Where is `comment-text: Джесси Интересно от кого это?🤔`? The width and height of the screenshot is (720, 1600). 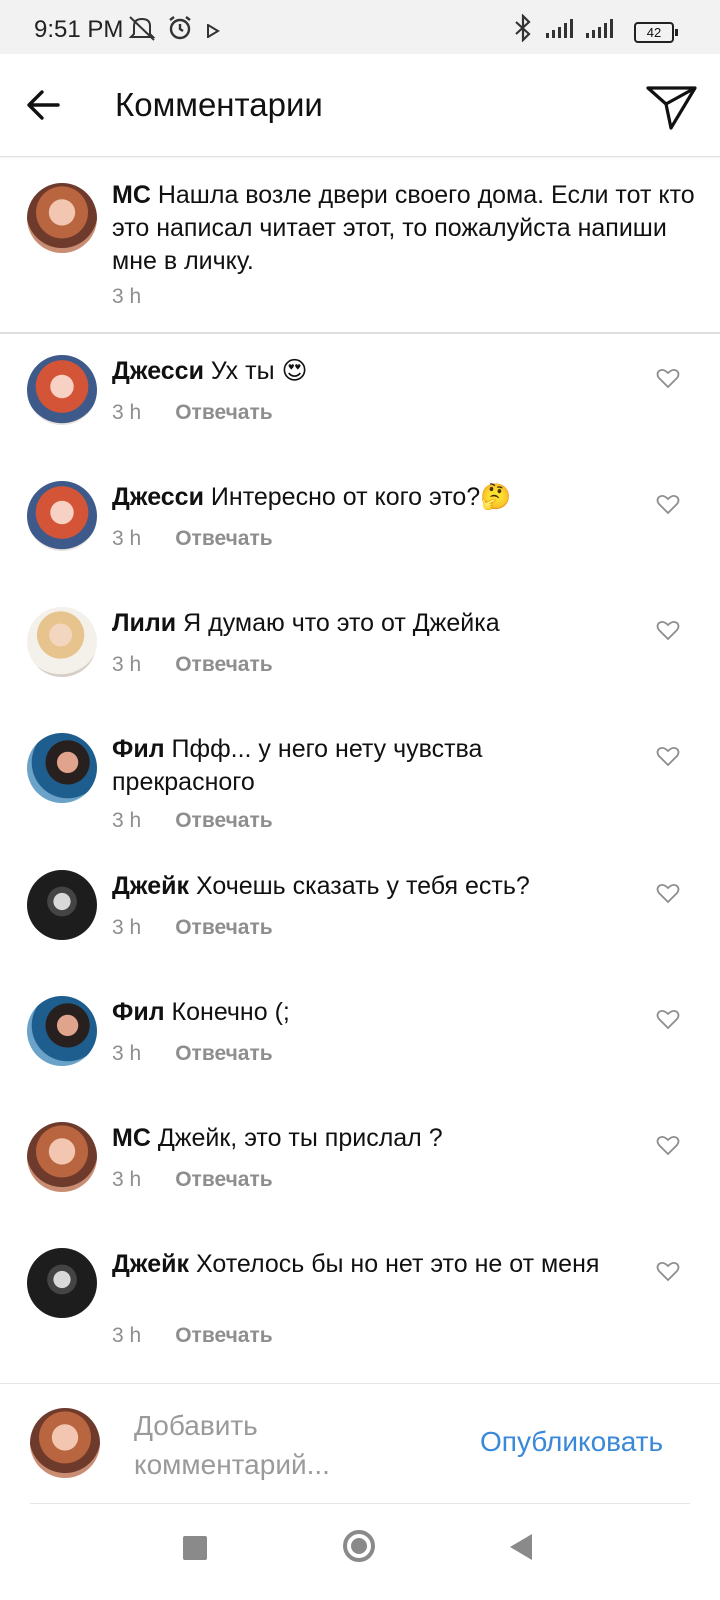 comment-text: Джесси Интересно от кого это?🤔 is located at coordinates (372, 497).